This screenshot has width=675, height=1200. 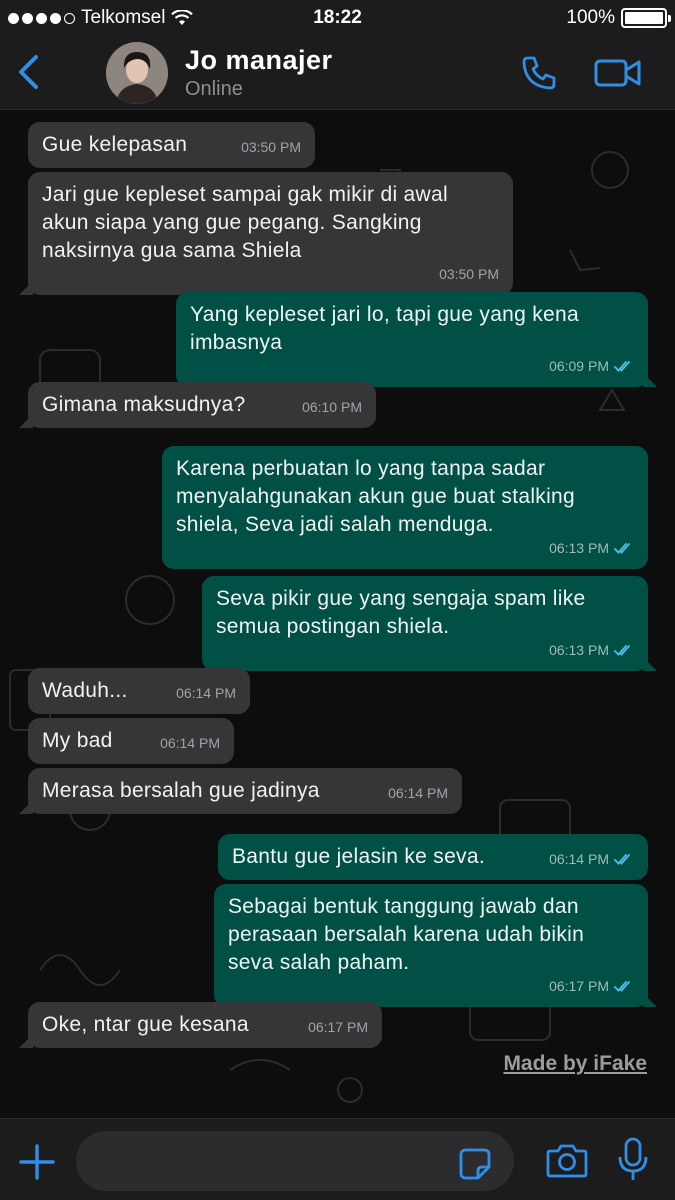 I want to click on incoming-message: Waduh... 06:14 PM, so click(x=139, y=691).